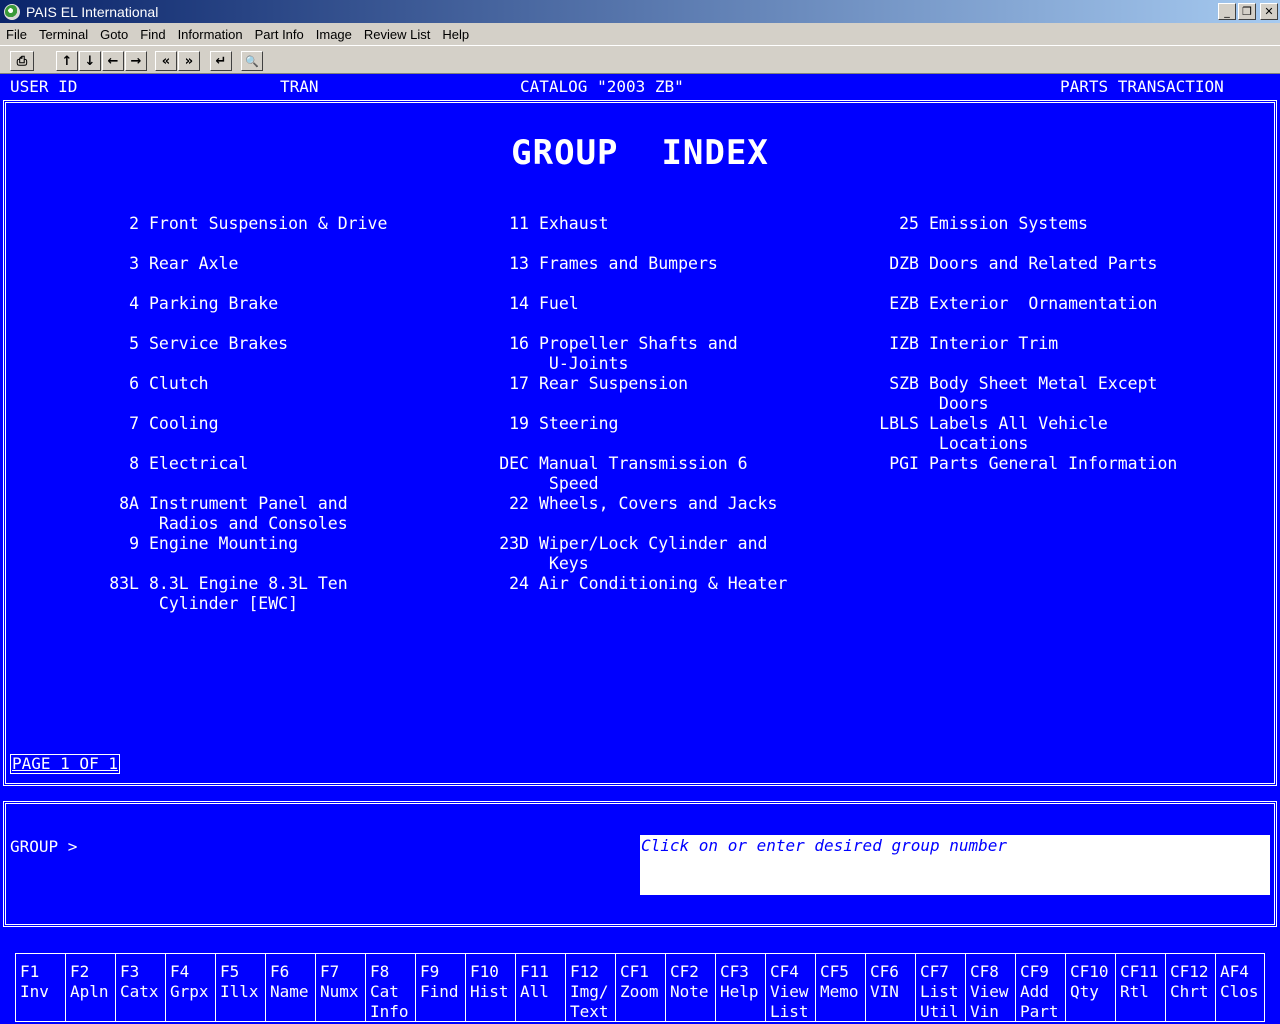 The image size is (1280, 1024). Describe the element at coordinates (140, 987) in the screenshot. I see `function-key-f3: F3 Catx` at that location.